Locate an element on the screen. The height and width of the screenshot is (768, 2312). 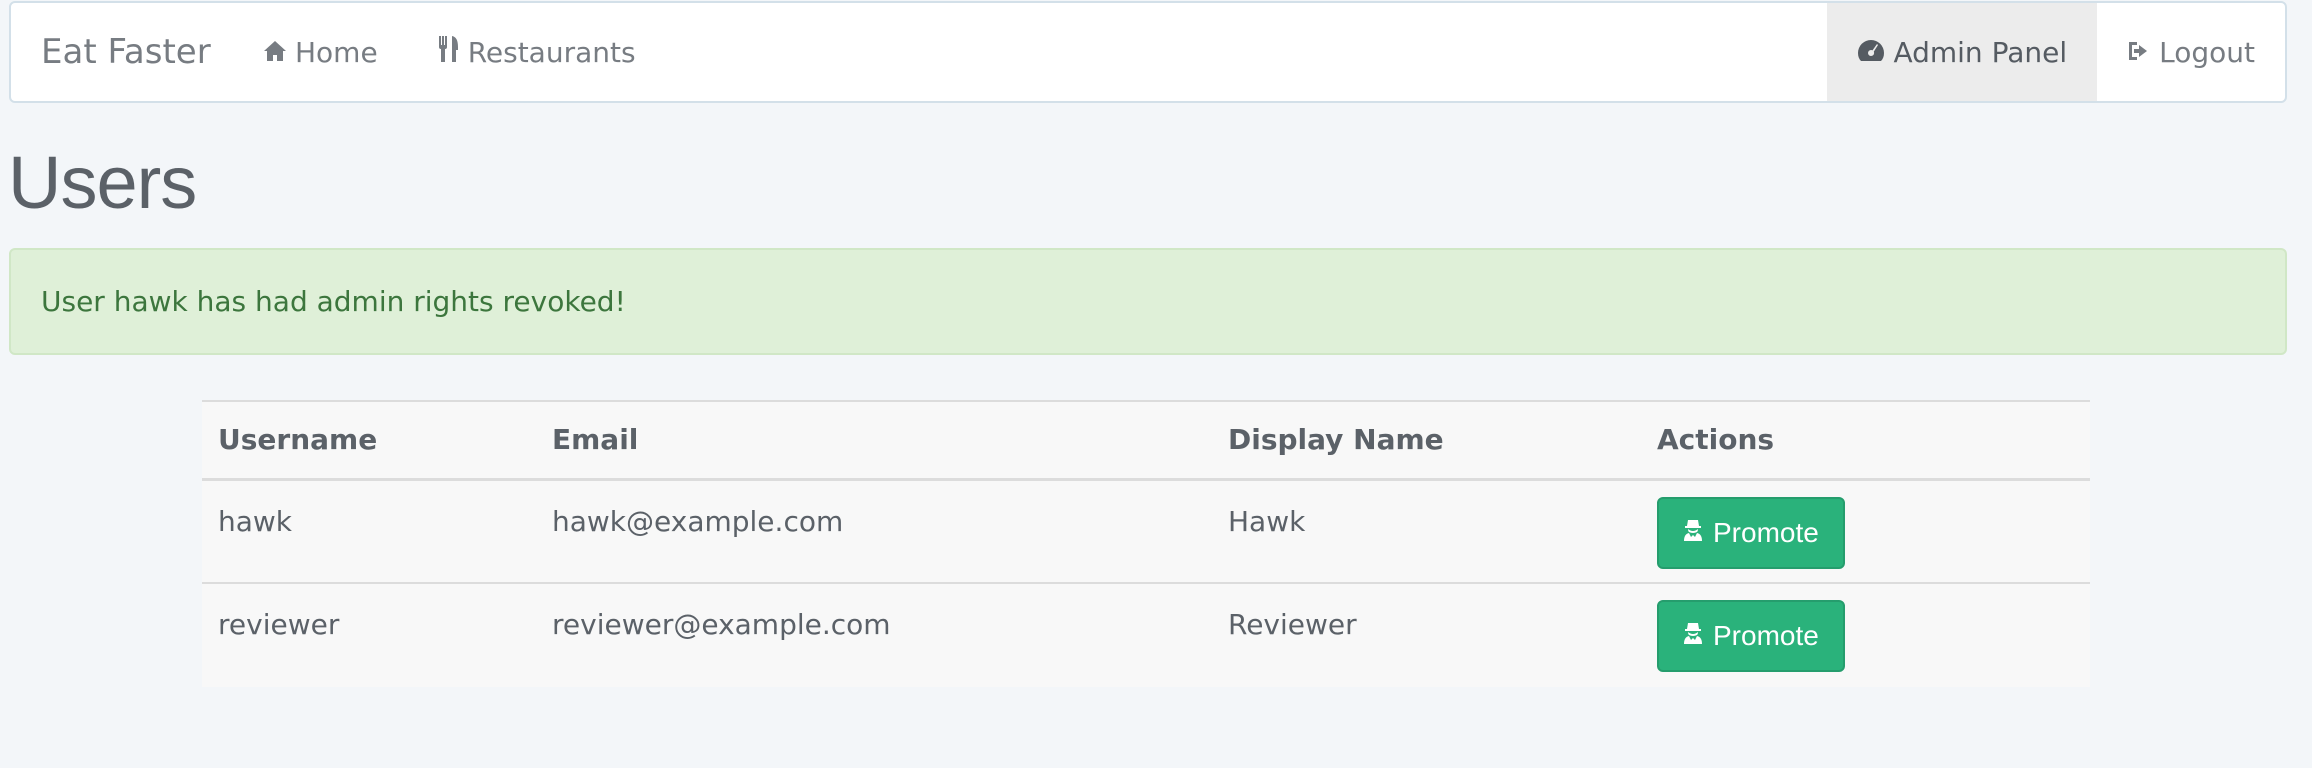
cell-email: reviewer@example.com is located at coordinates (874, 634).